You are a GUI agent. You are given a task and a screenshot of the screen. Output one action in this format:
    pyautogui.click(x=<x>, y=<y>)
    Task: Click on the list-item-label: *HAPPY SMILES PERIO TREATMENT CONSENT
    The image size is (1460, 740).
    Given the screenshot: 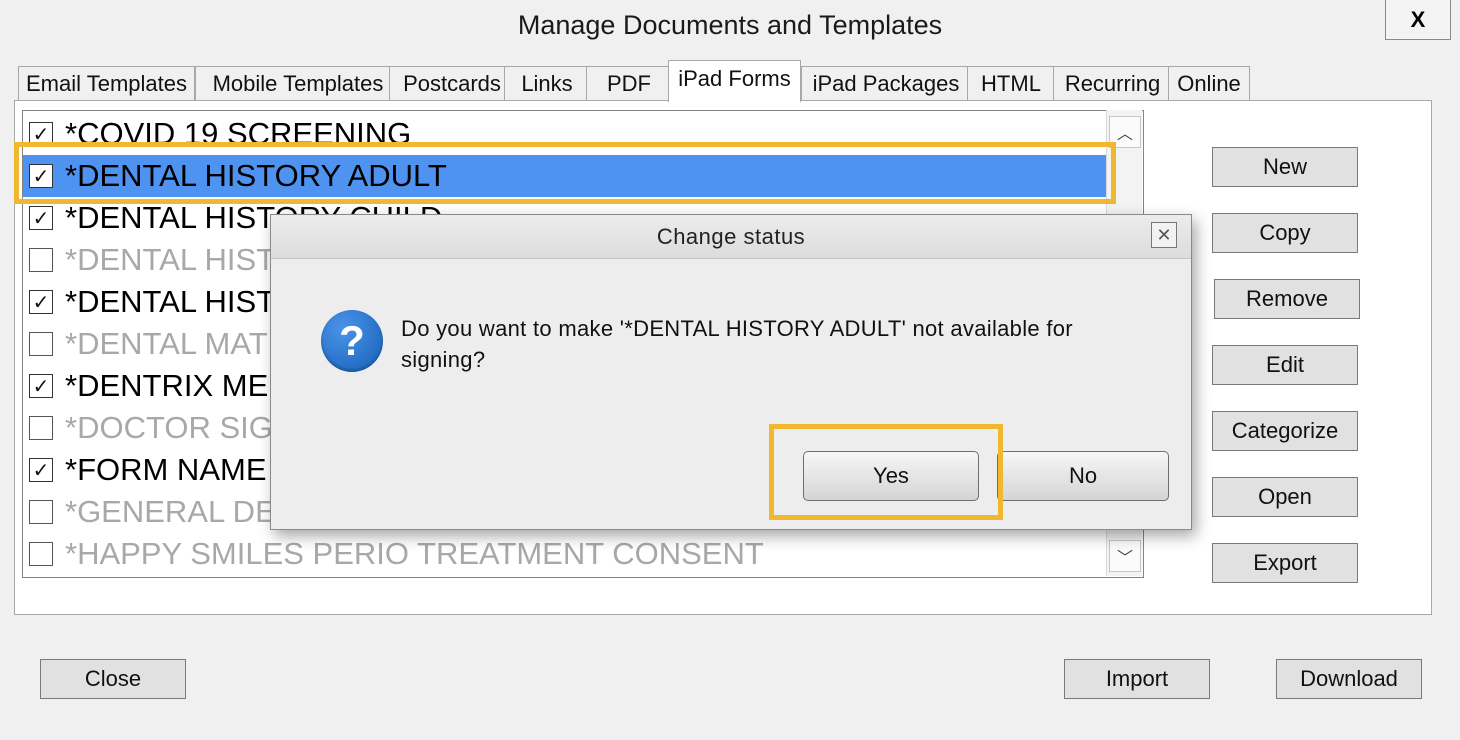 What is the action you would take?
    pyautogui.click(x=414, y=553)
    